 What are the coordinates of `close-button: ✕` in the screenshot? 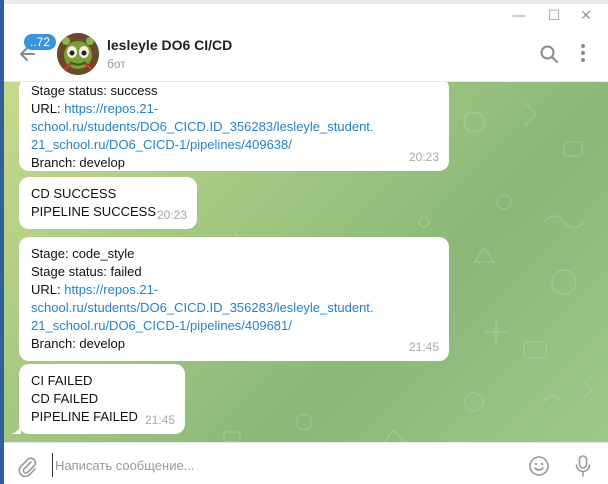 It's located at (586, 16).